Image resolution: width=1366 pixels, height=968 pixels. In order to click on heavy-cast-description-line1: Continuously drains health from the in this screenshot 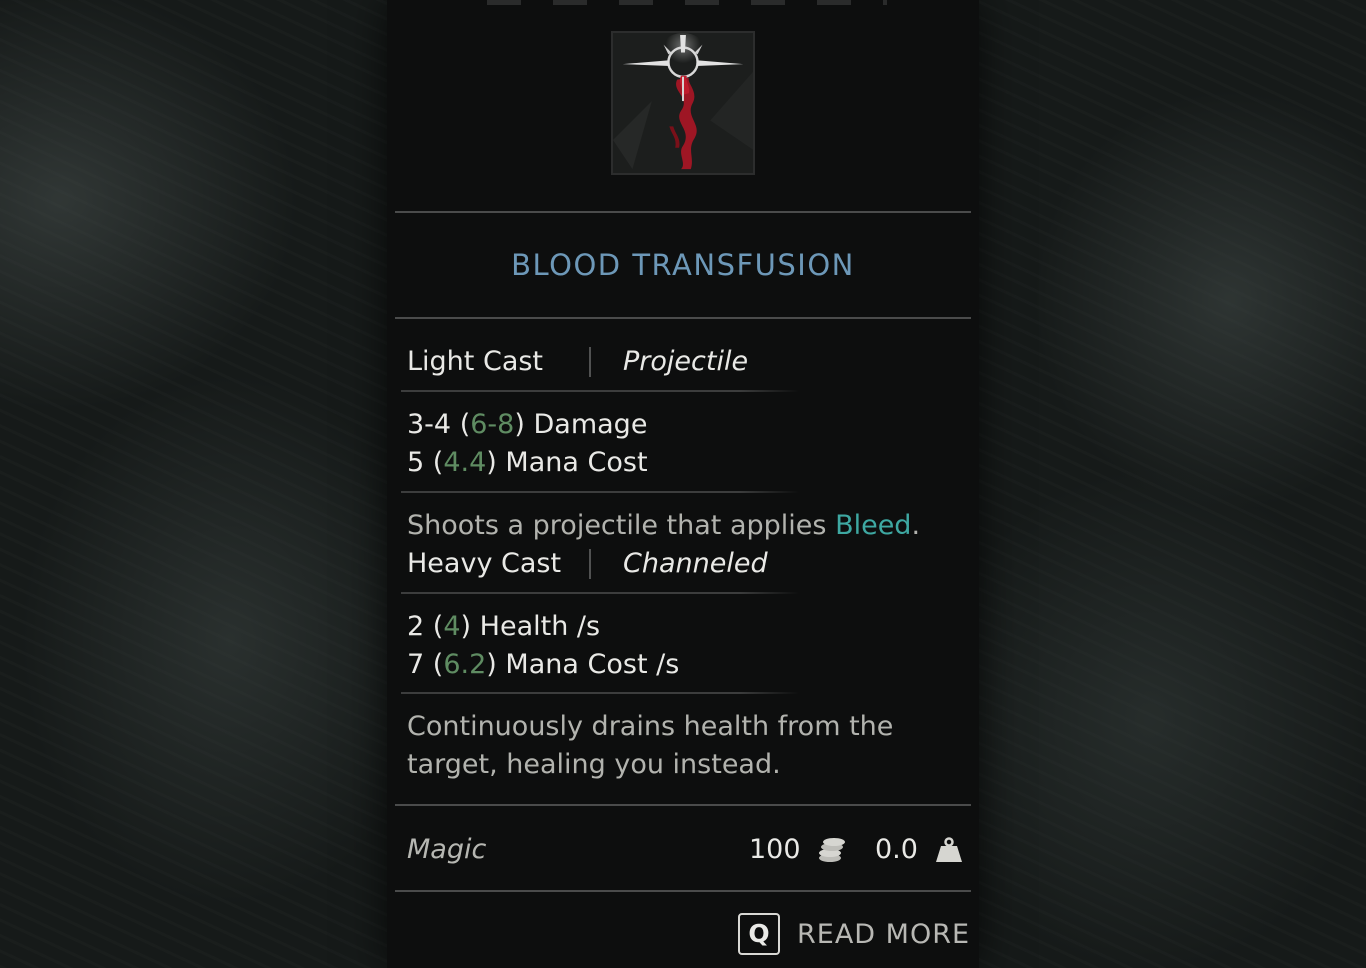, I will do `click(650, 726)`.